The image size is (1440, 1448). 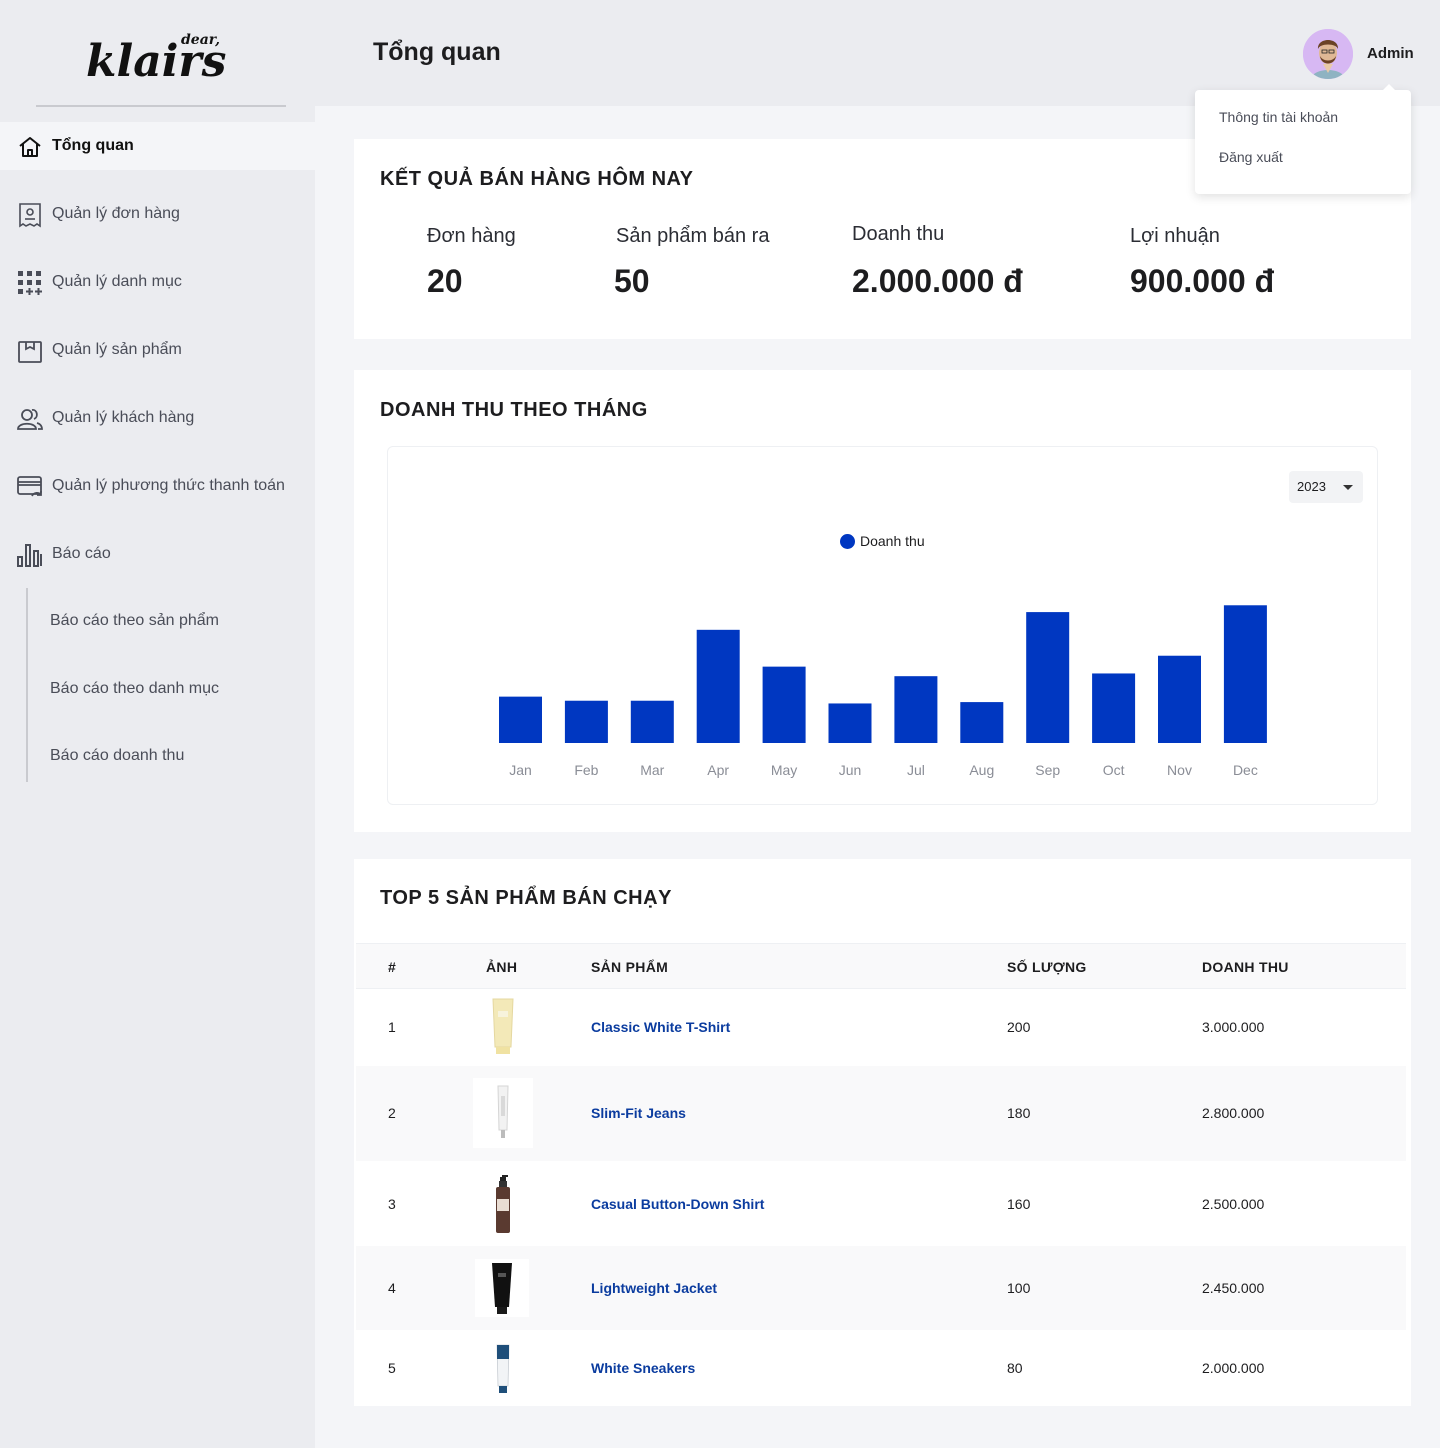 What do you see at coordinates (1048, 677) in the screenshot?
I see `bar-sep` at bounding box center [1048, 677].